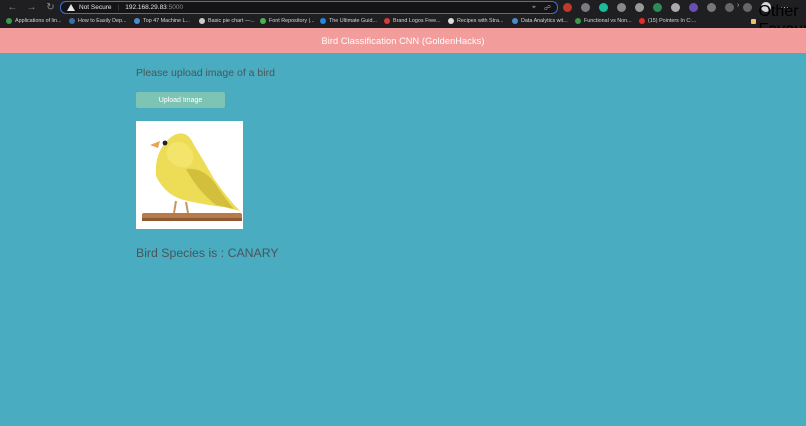 This screenshot has width=806, height=426. I want to click on canary-bird-icon, so click(189, 175).